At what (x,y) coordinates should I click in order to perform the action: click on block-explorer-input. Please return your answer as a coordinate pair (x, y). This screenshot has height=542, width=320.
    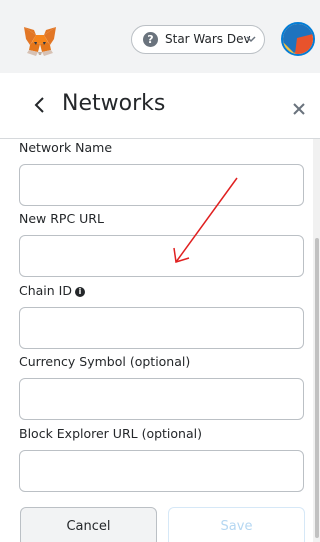
    Looking at the image, I should click on (161, 471).